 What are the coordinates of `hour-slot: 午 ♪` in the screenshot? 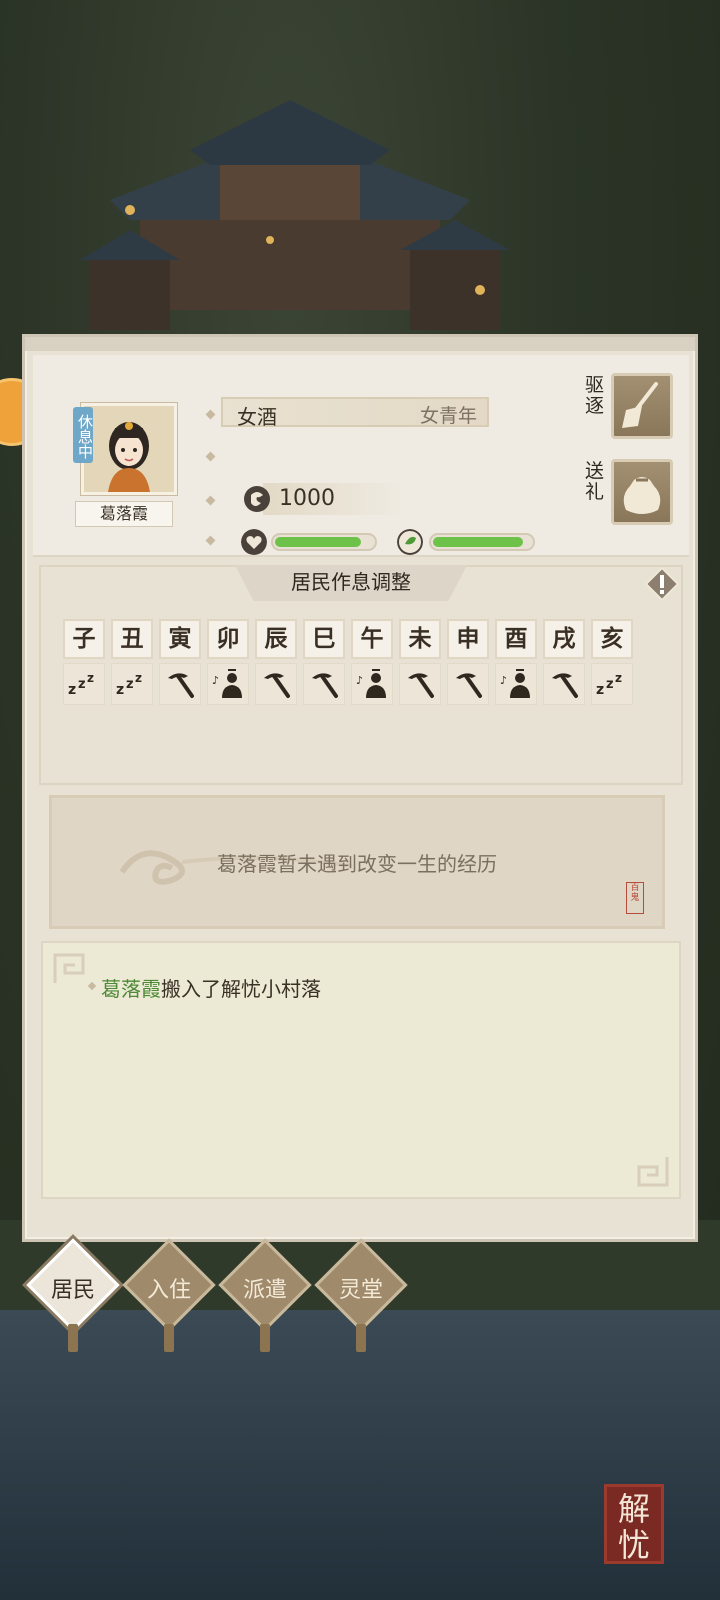 It's located at (372, 662).